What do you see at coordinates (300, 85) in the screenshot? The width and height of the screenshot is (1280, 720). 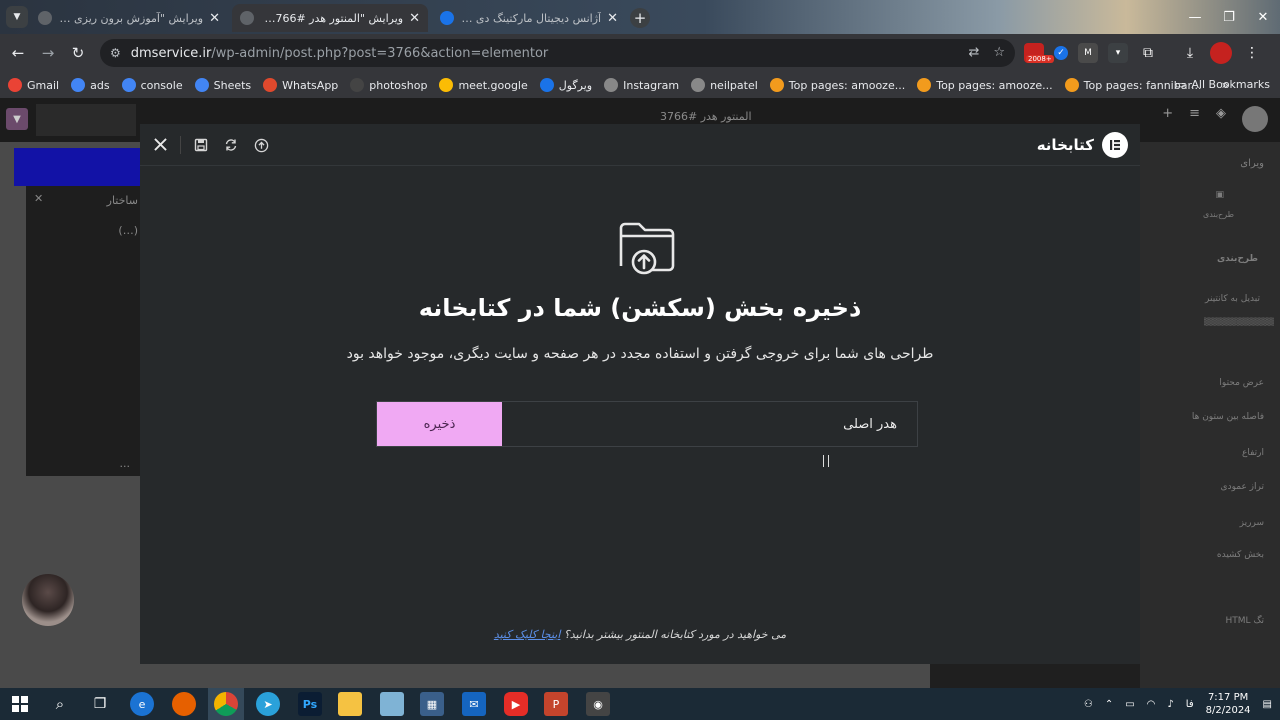 I see `bookmark-item: WhatsApp` at bounding box center [300, 85].